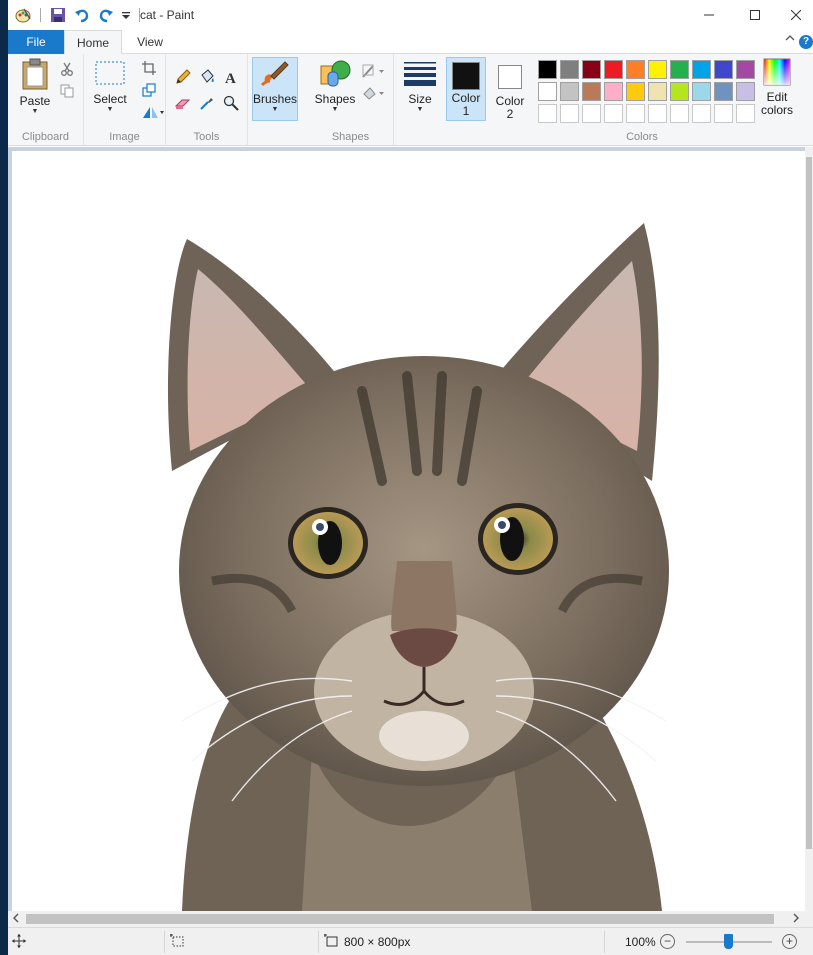  Describe the element at coordinates (373, 93) in the screenshot. I see `fill-icon` at that location.